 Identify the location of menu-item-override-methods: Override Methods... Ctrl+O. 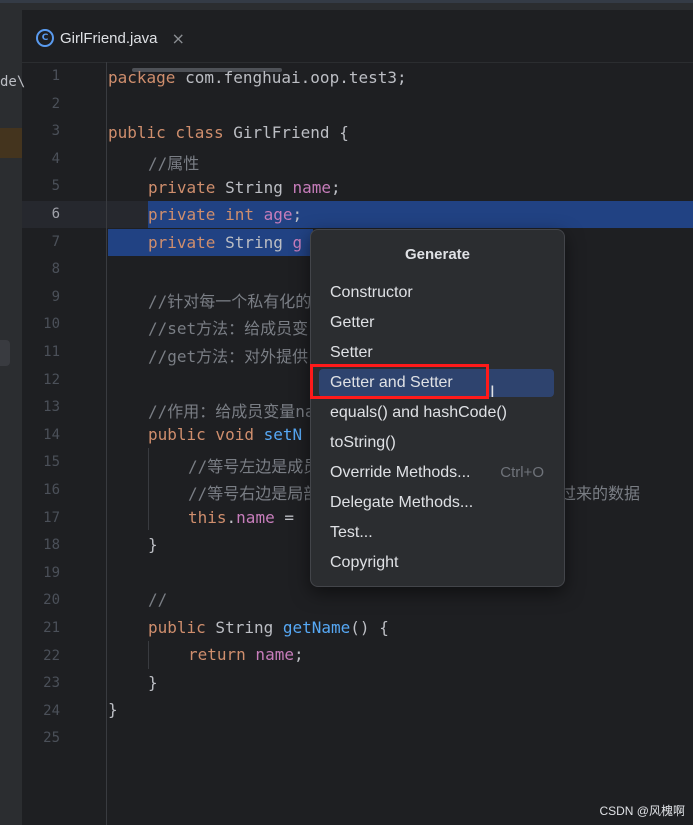
(436, 473).